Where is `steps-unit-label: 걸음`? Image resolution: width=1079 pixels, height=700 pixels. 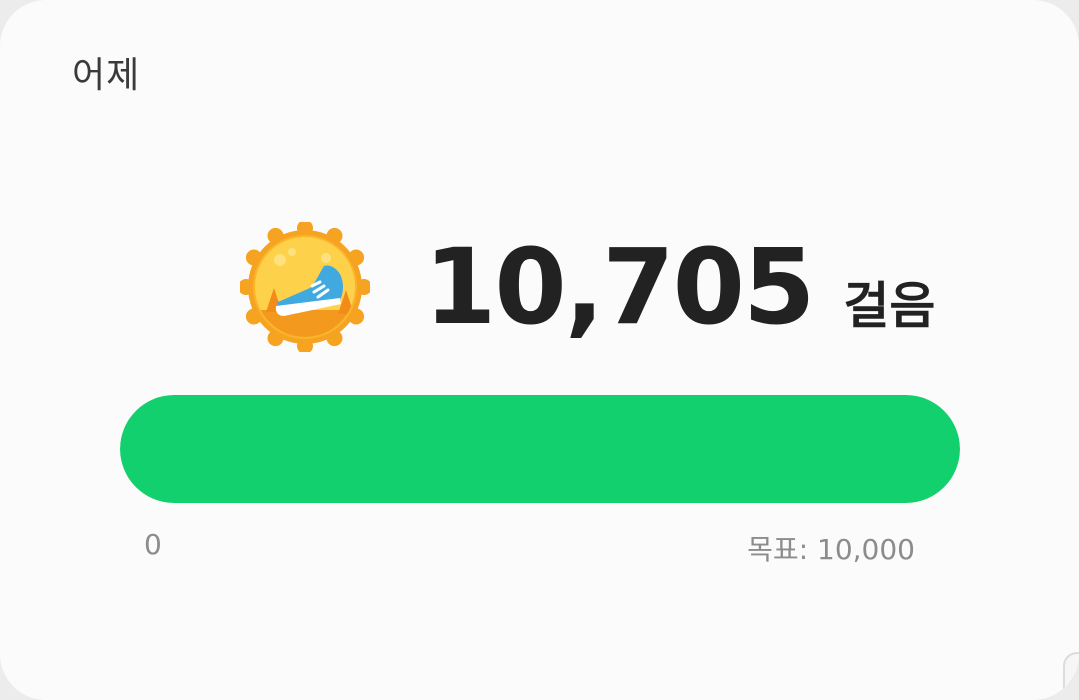 steps-unit-label: 걸음 is located at coordinates (889, 306).